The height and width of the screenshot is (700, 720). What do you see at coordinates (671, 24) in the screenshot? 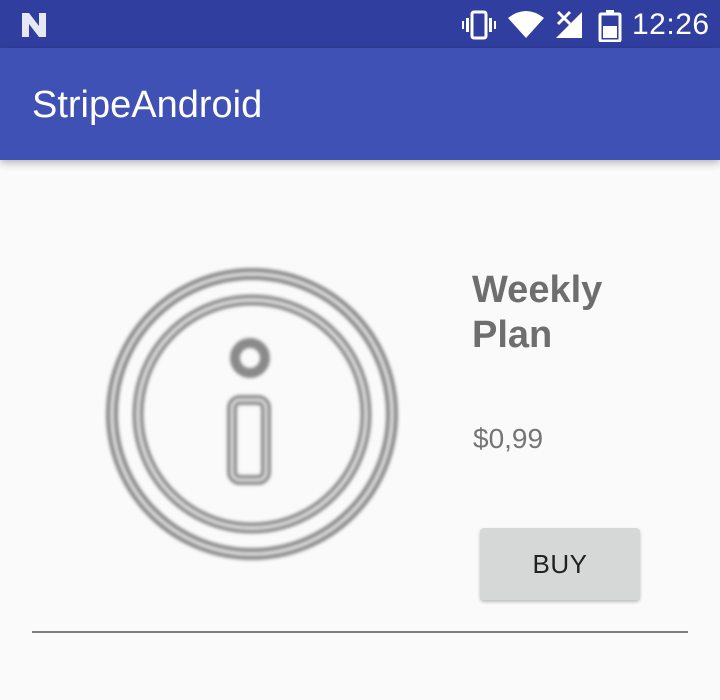
I see `status-clock: 12:26` at bounding box center [671, 24].